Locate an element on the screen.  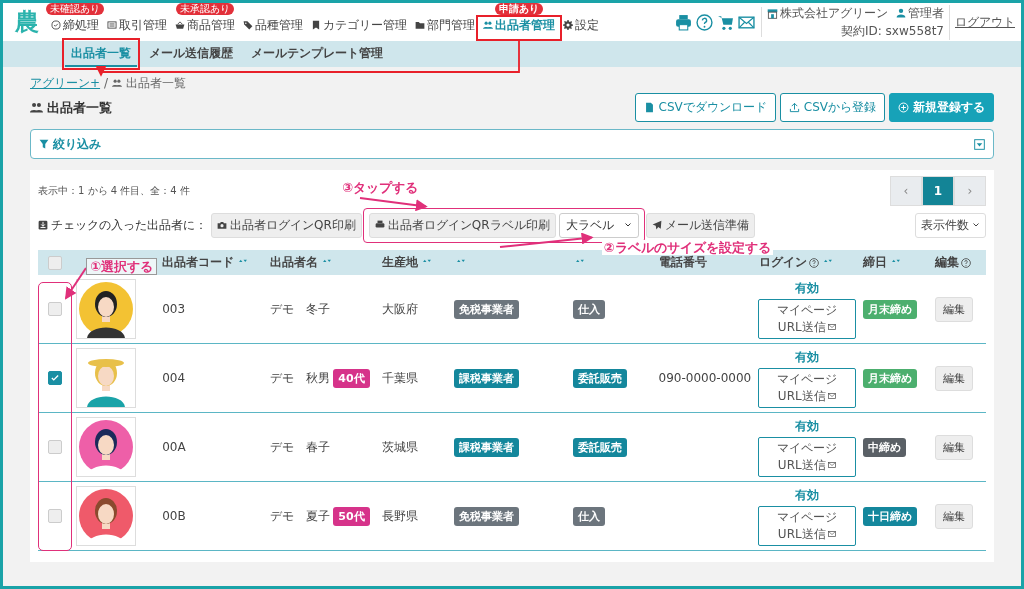
seller-code: 00B is located at coordinates (174, 516).